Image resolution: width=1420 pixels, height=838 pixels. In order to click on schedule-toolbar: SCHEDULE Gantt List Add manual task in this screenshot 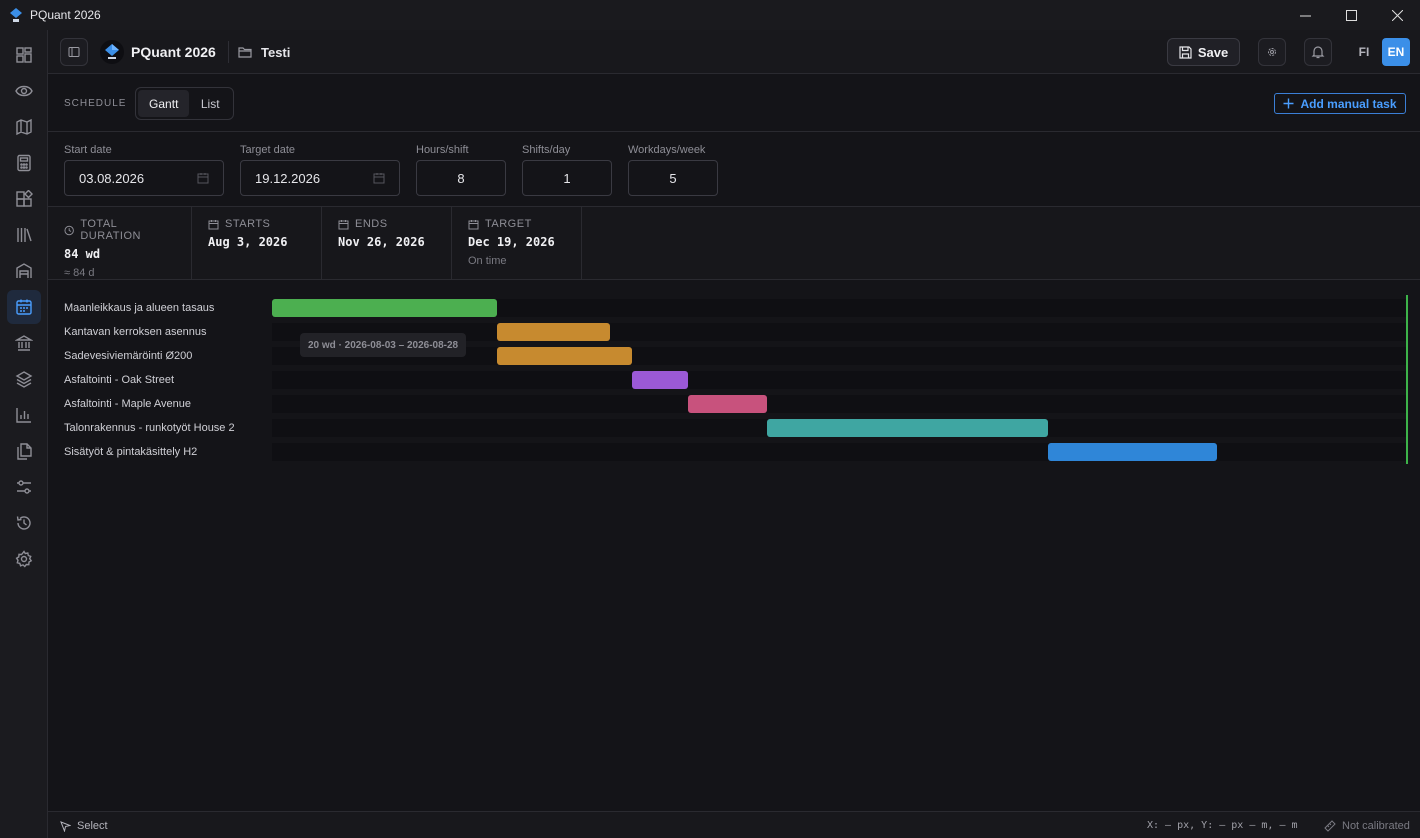, I will do `click(734, 103)`.